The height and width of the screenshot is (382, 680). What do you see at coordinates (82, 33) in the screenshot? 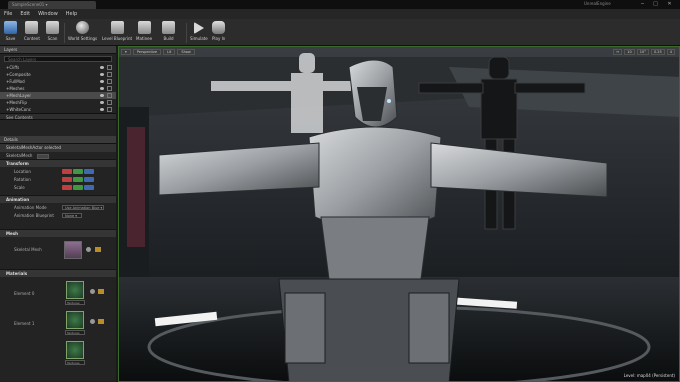
I see `world-settings-button: World Settings` at bounding box center [82, 33].